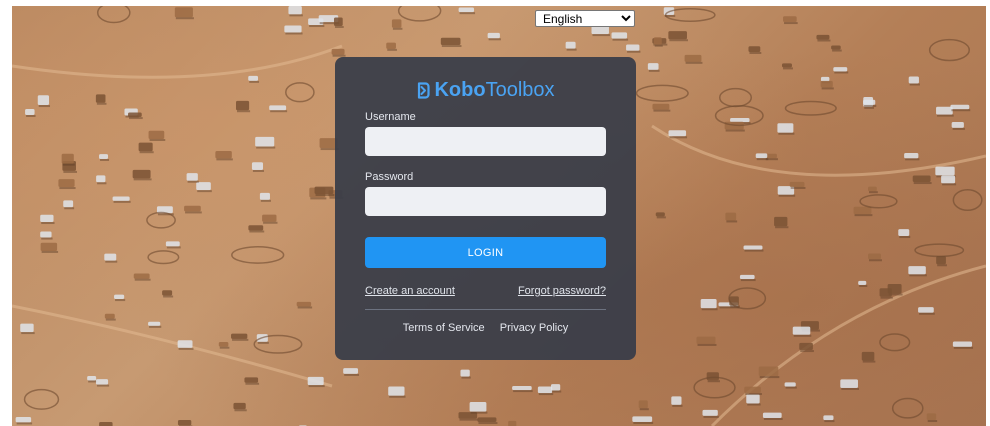 The height and width of the screenshot is (426, 990). I want to click on kobotoolbox-logo: KoboToolbox, so click(485, 90).